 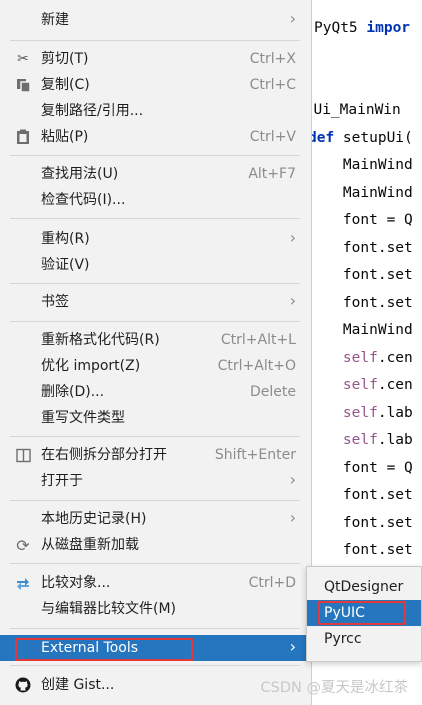 What do you see at coordinates (155, 265) in the screenshot?
I see `menu-item-validate: 验证(V)` at bounding box center [155, 265].